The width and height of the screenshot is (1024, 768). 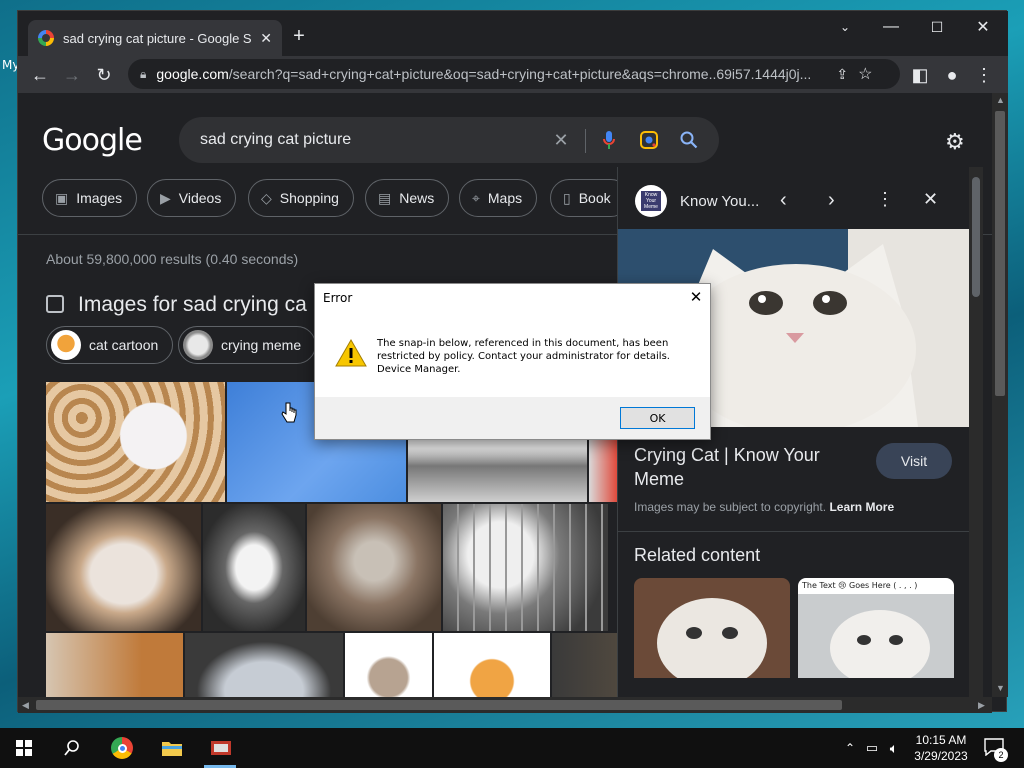 I want to click on image-result-orange-cat, so click(x=114, y=665).